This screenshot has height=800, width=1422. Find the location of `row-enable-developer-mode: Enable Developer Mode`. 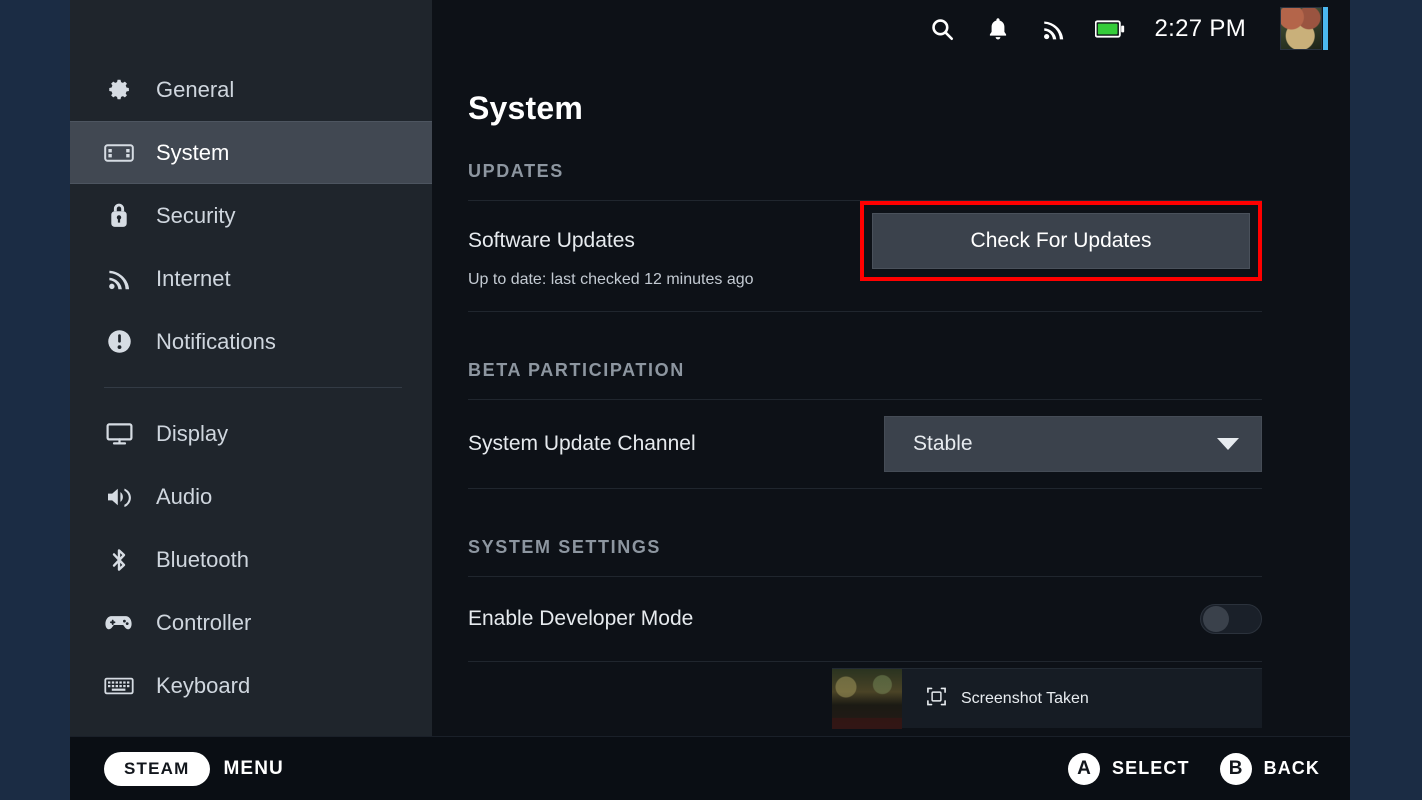

row-enable-developer-mode: Enable Developer Mode is located at coordinates (865, 619).